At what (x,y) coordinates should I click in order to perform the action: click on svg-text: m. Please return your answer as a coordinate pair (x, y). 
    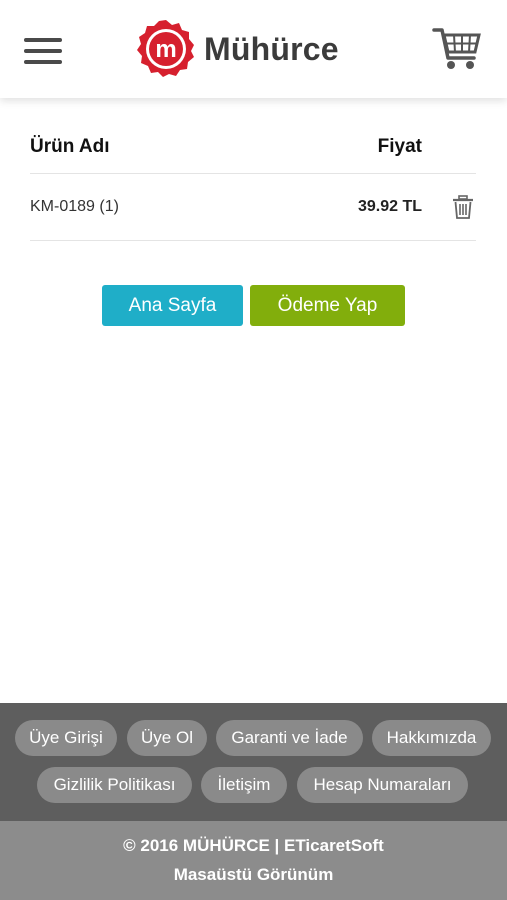
    Looking at the image, I should click on (165, 49).